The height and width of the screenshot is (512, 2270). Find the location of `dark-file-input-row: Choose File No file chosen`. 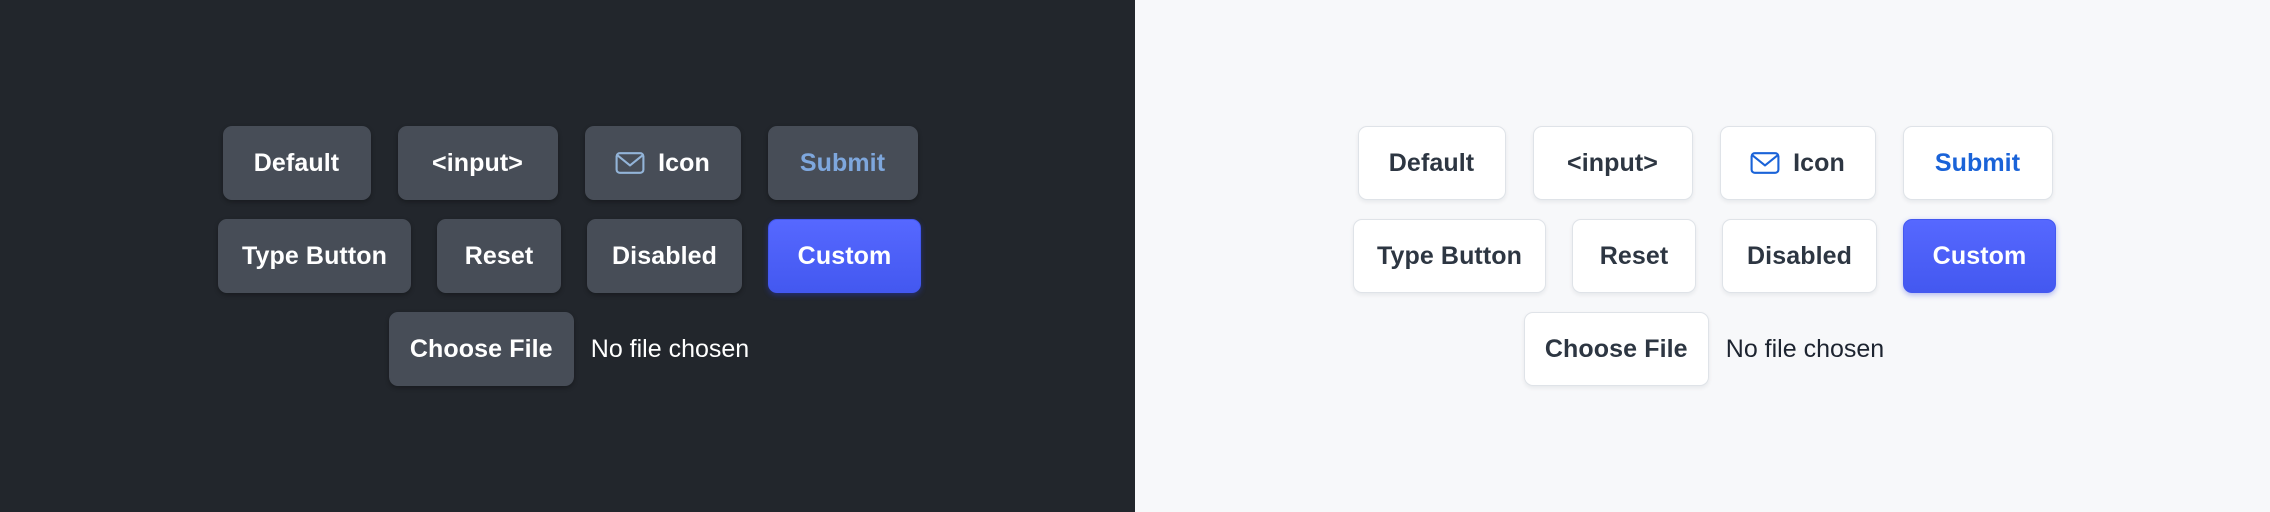

dark-file-input-row: Choose File No file chosen is located at coordinates (569, 349).